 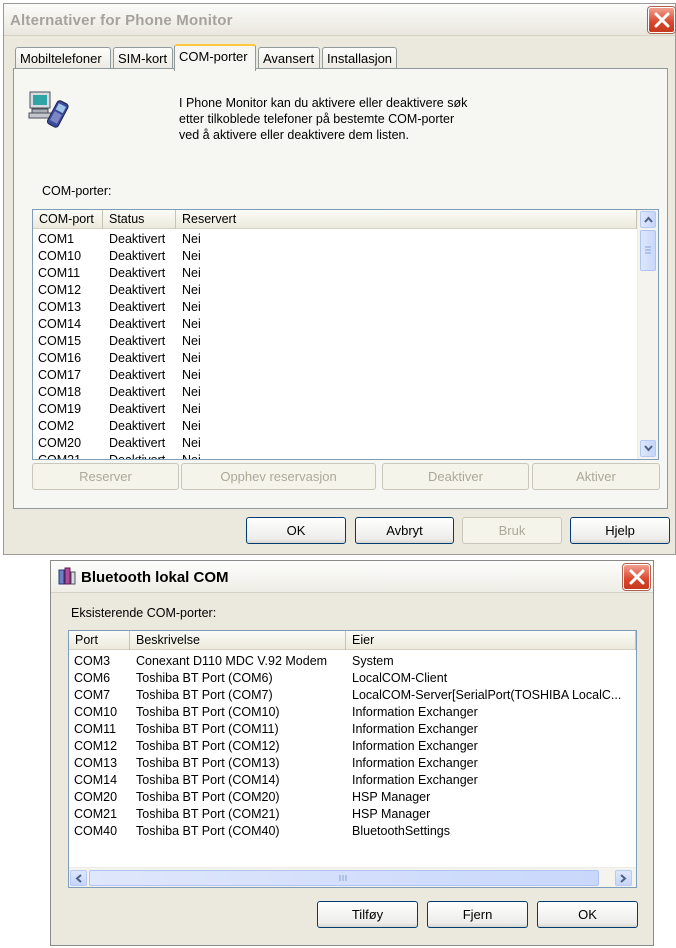 I want to click on tab-avansert: Avansert, so click(x=289, y=58).